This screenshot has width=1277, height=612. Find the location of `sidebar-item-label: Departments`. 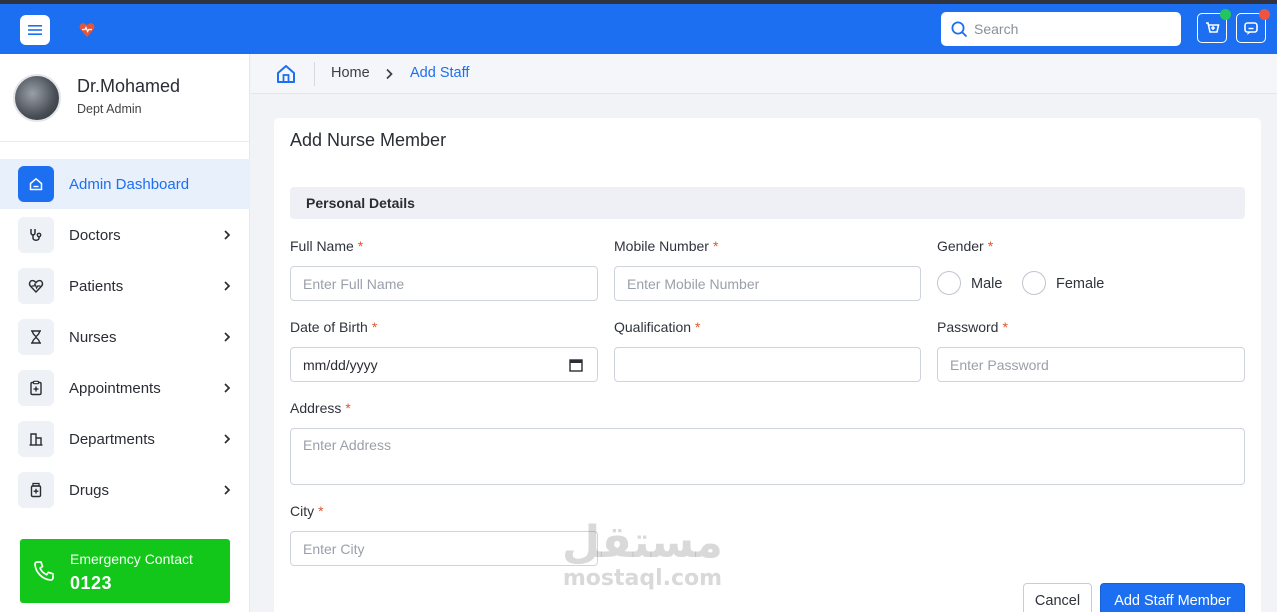

sidebar-item-label: Departments is located at coordinates (112, 439).